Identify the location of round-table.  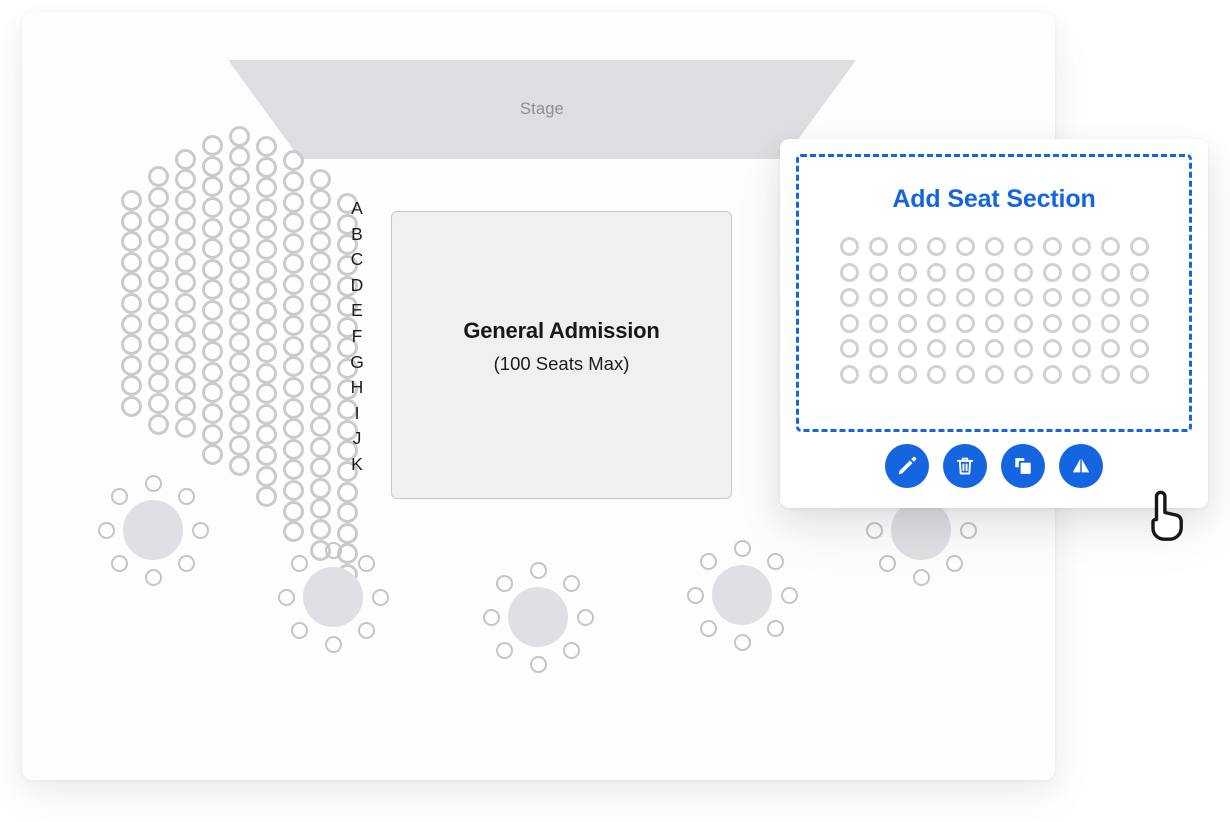
(742, 595).